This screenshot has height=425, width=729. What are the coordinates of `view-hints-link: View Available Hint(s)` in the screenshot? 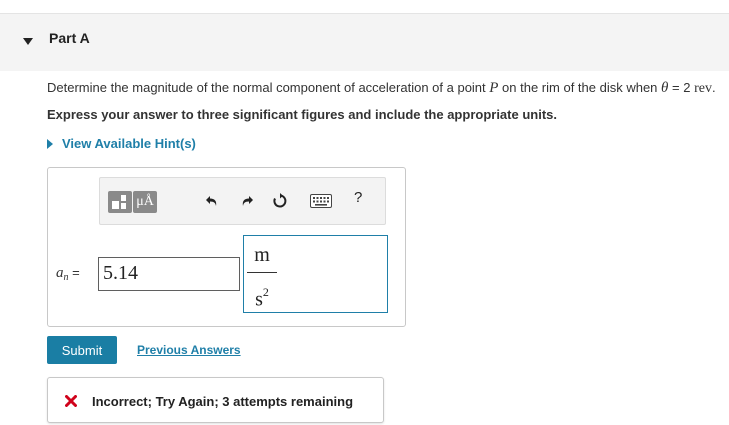 It's located at (121, 143).